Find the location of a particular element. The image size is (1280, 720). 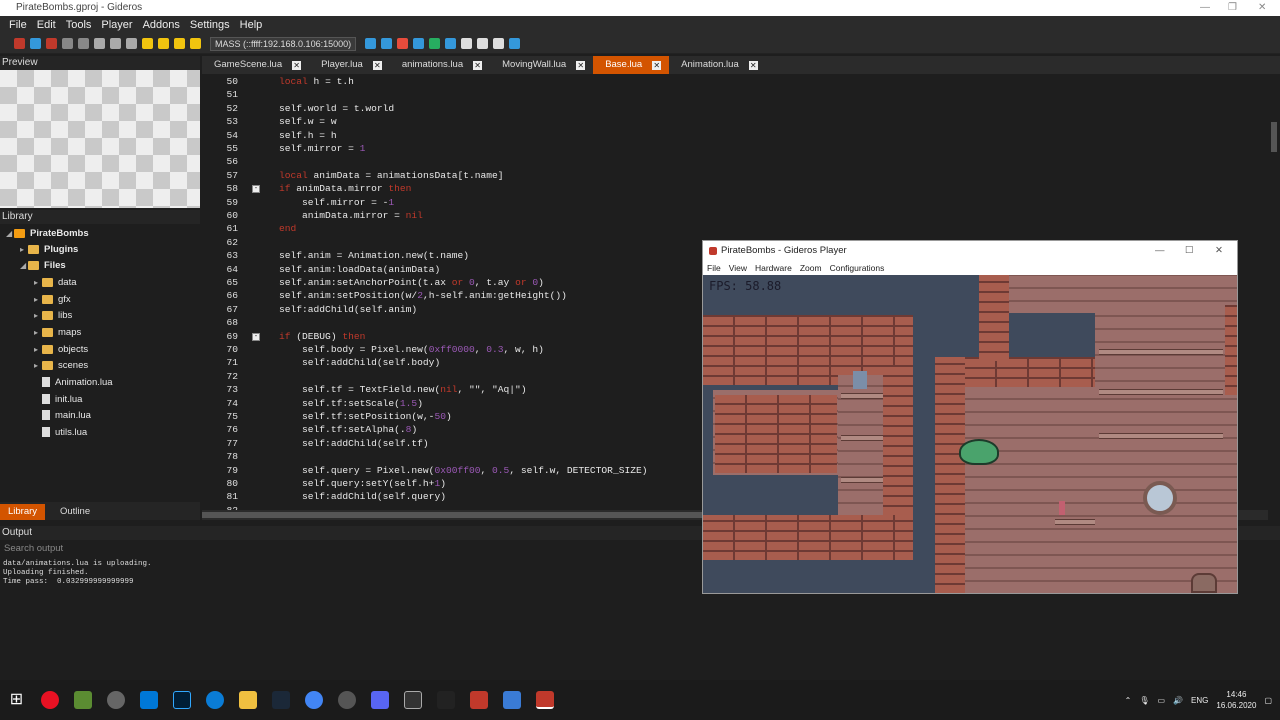

tab-player-lua: Player.lua ✕ is located at coordinates (349, 65).